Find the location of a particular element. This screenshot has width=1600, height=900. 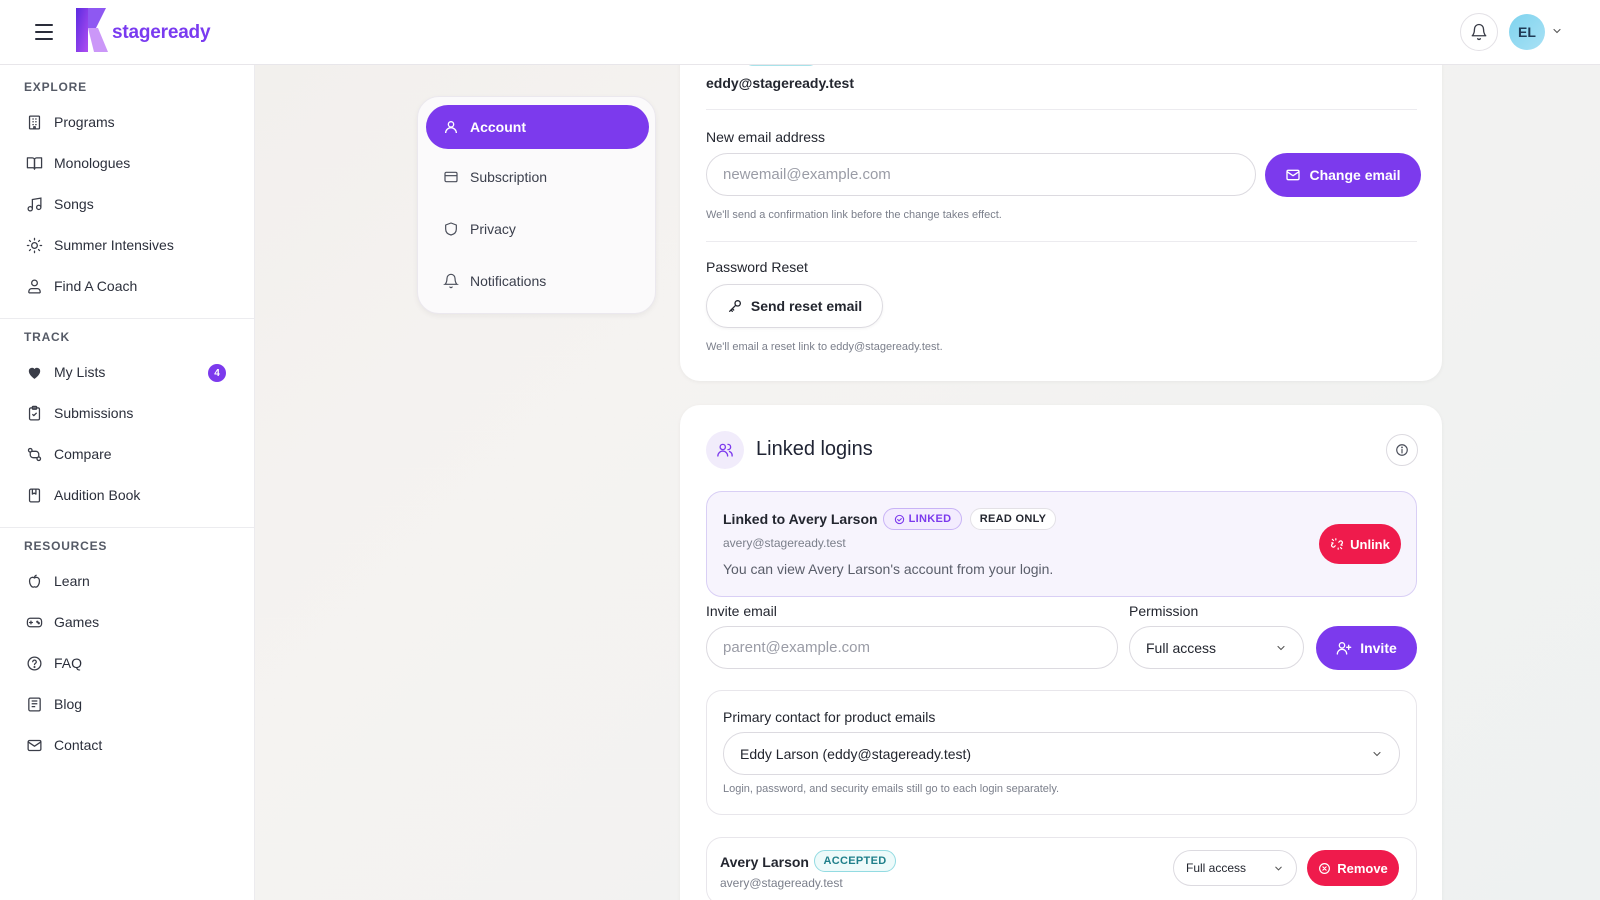

send-reset-email-label: Send reset email is located at coordinates (806, 306).